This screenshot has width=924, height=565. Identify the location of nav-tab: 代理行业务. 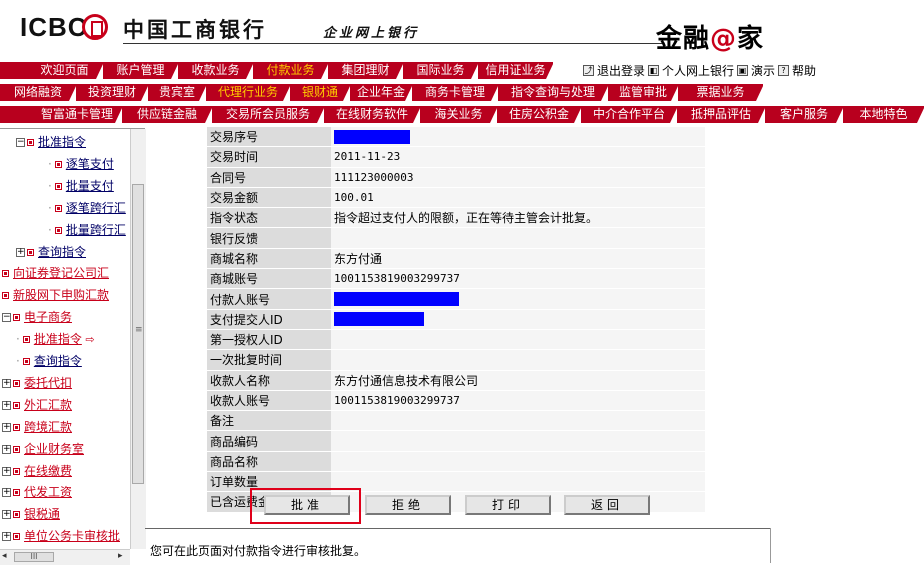
(248, 92).